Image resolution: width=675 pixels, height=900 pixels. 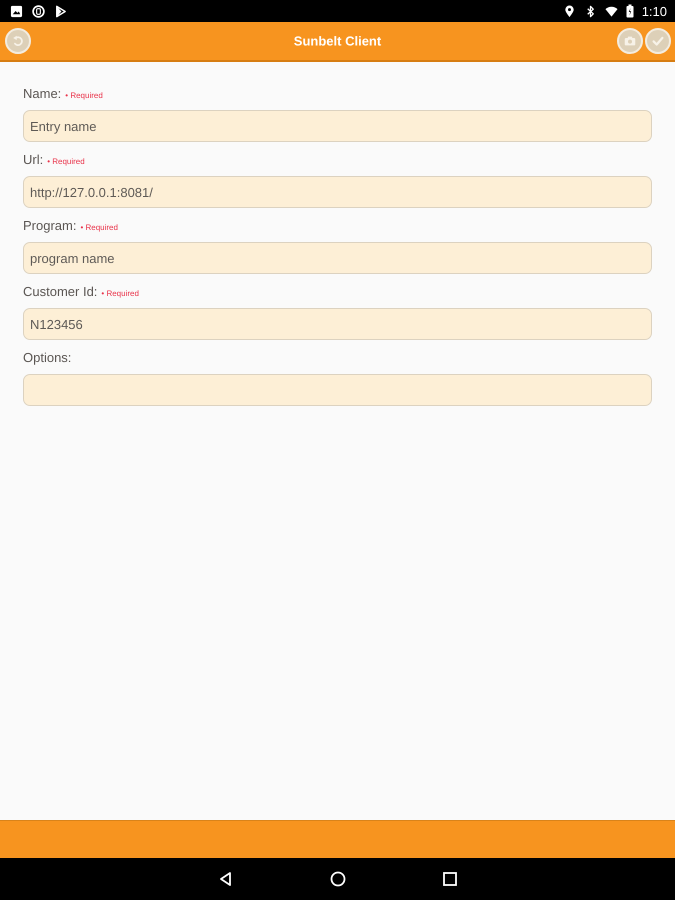 I want to click on field-label: Customer Id:, so click(x=60, y=291).